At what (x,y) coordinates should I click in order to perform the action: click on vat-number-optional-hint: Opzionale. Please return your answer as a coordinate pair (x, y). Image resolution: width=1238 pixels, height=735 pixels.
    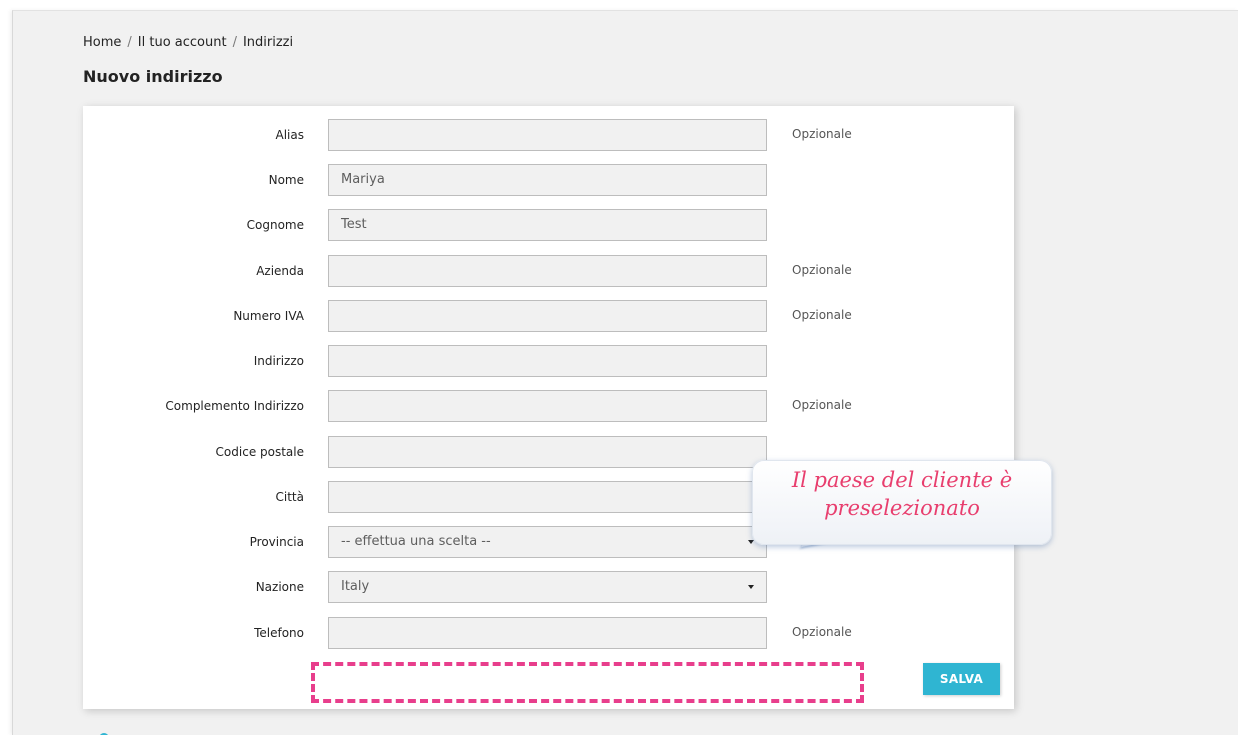
    Looking at the image, I should click on (822, 315).